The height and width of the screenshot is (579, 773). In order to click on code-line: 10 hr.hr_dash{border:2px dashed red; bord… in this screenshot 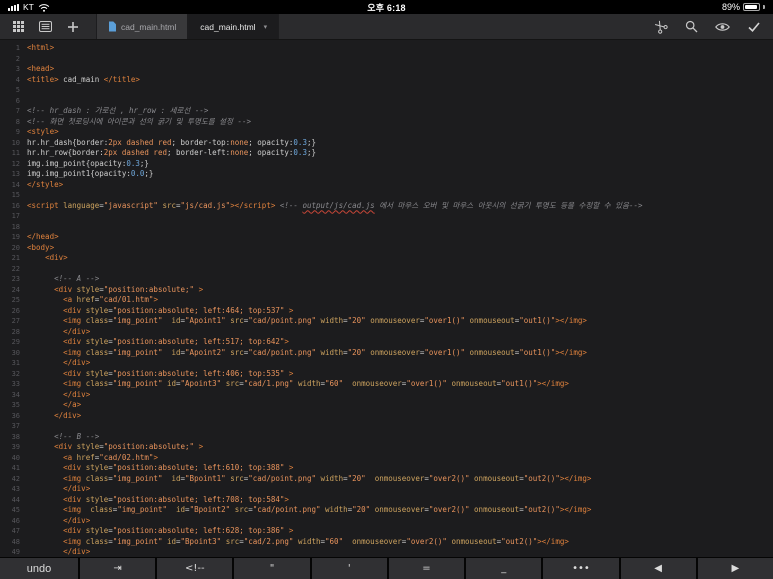, I will do `click(386, 143)`.